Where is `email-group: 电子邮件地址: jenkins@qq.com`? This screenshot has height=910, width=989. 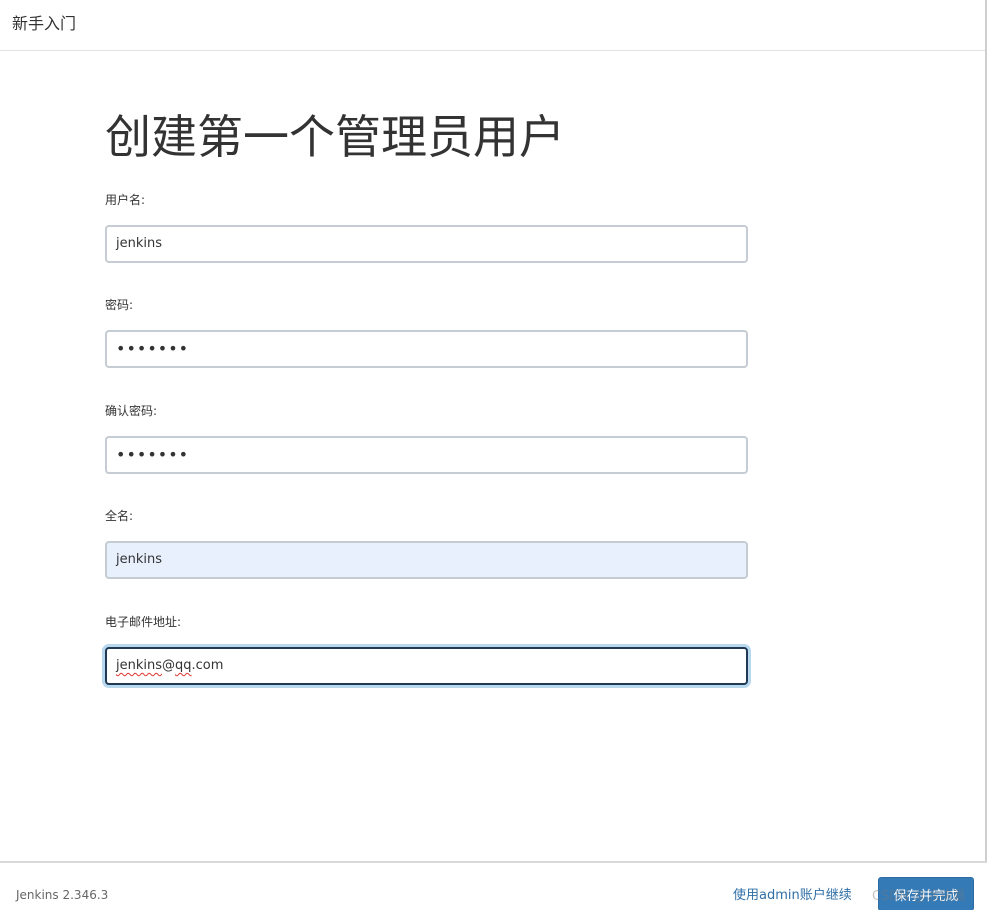 email-group: 电子邮件地址: jenkins@qq.com is located at coordinates (426, 649).